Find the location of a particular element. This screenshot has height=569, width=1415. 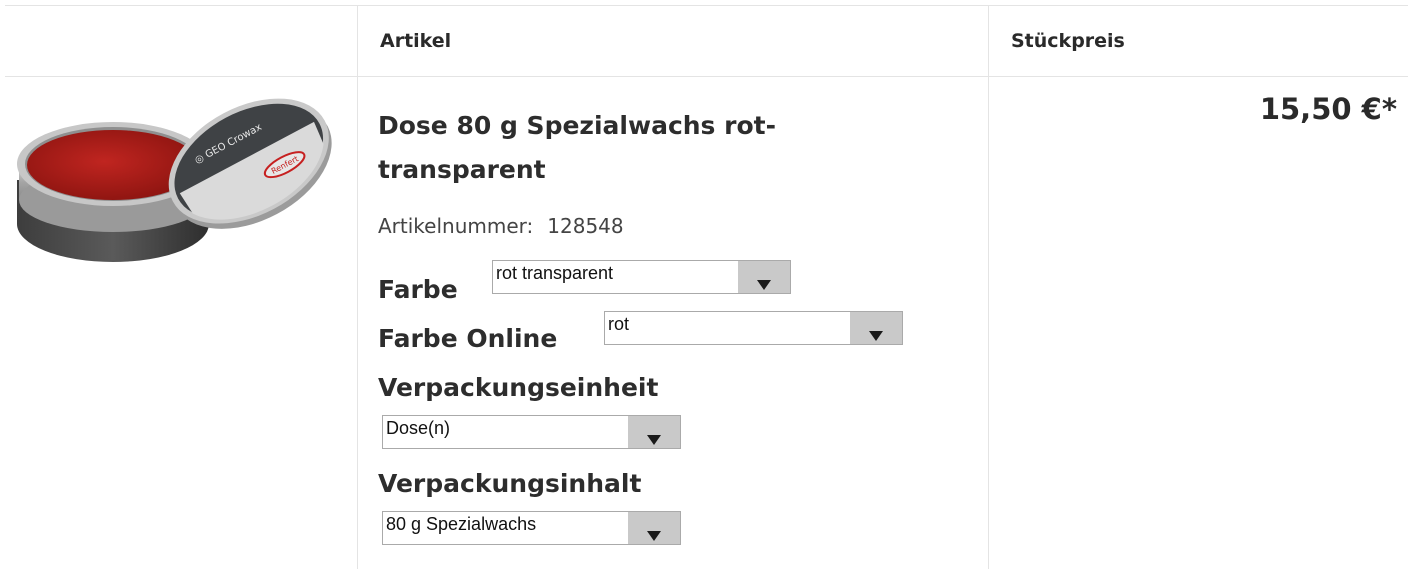

farbe-select-value: rot transparent is located at coordinates (555, 273).